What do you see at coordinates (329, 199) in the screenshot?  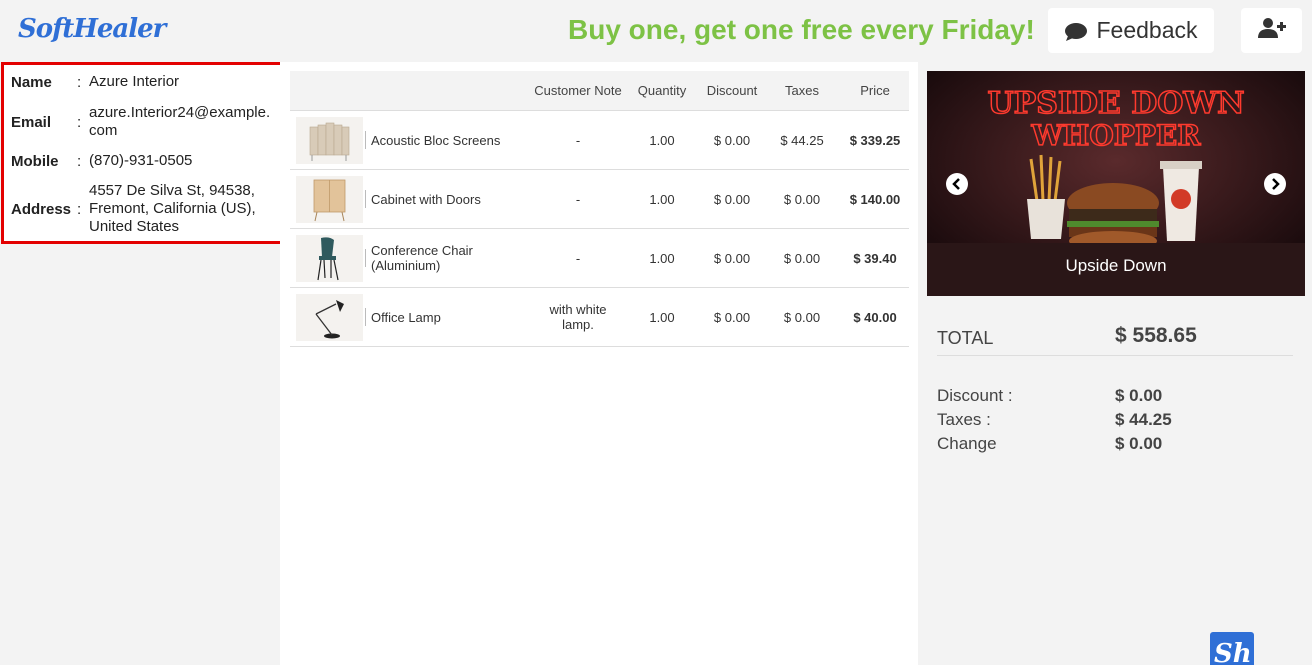 I see `cabinet-image` at bounding box center [329, 199].